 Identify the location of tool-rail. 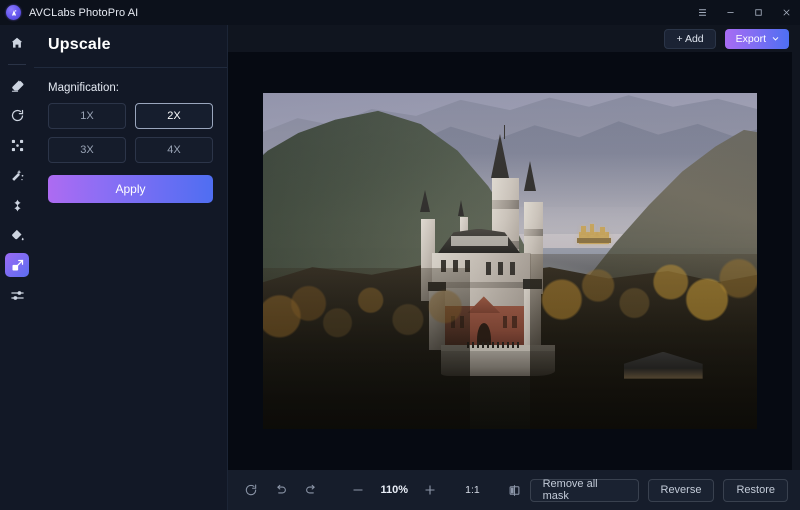
(17, 267).